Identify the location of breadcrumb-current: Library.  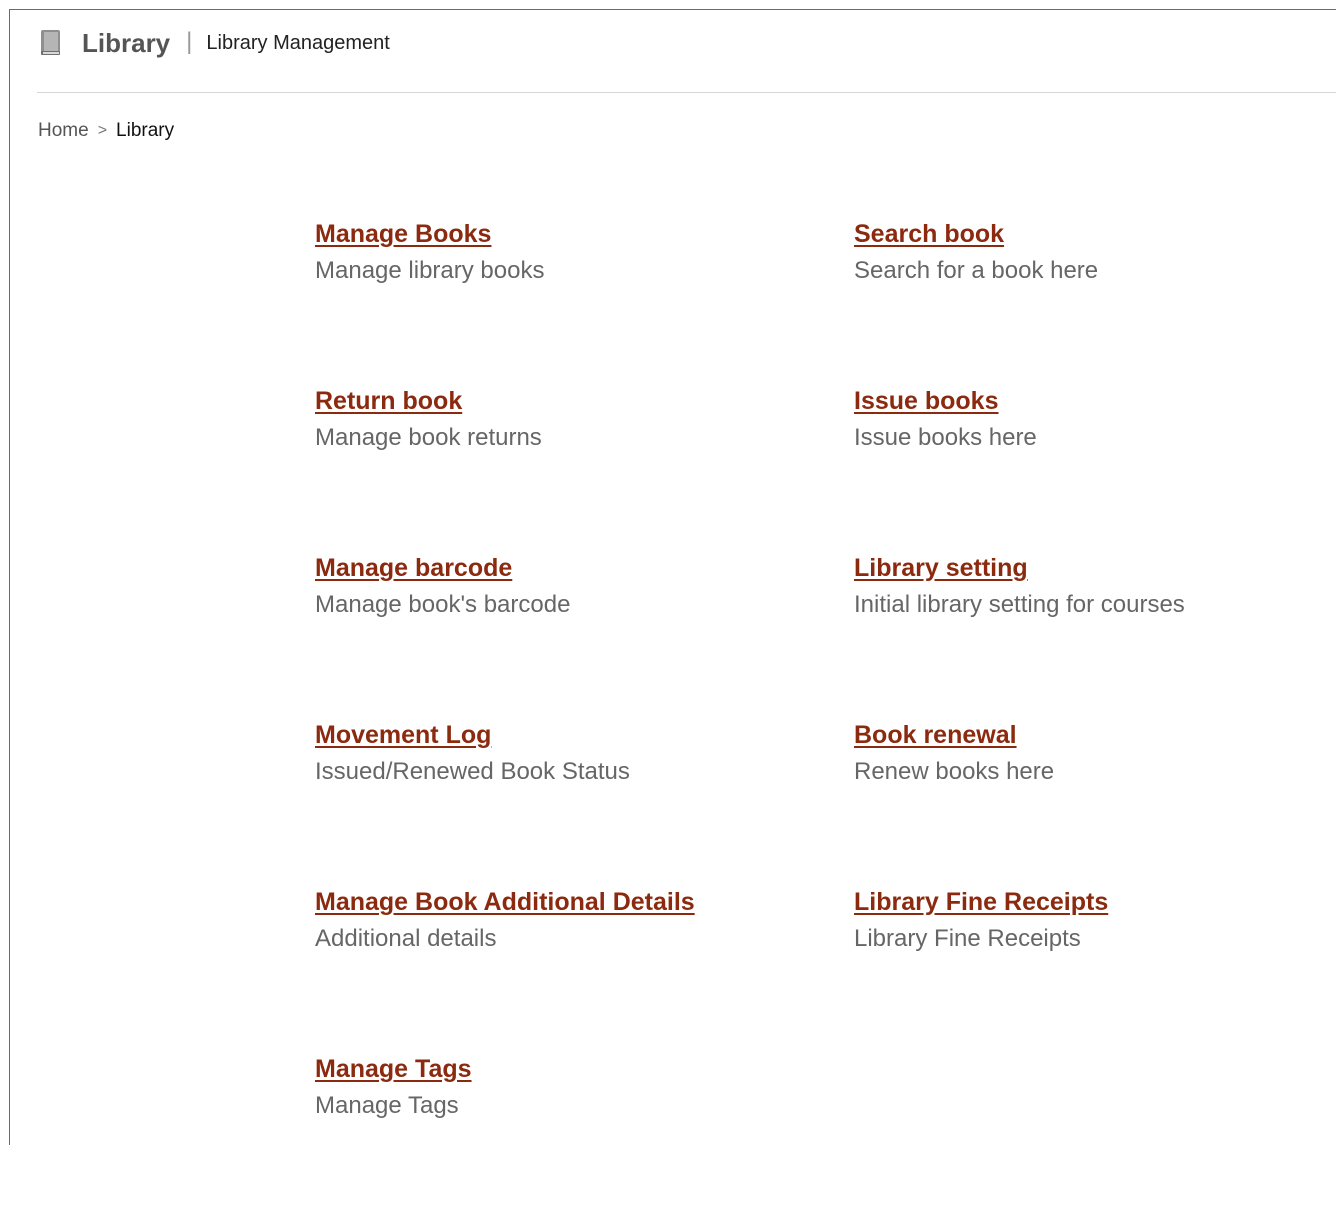
(145, 130).